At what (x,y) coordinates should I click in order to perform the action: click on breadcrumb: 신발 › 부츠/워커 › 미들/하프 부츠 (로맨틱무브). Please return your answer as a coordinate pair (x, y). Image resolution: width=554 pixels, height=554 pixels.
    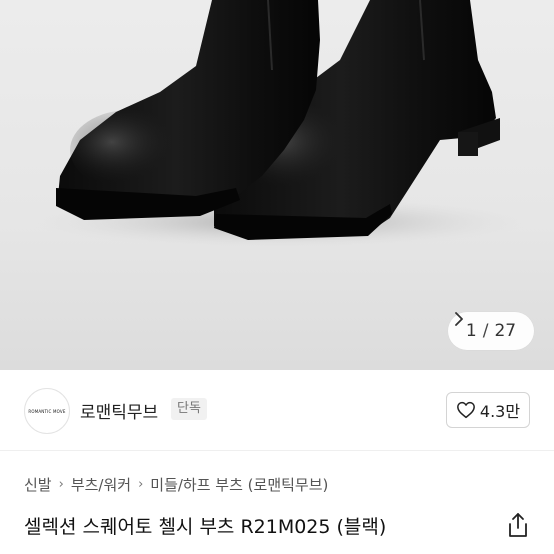
    Looking at the image, I should click on (176, 484).